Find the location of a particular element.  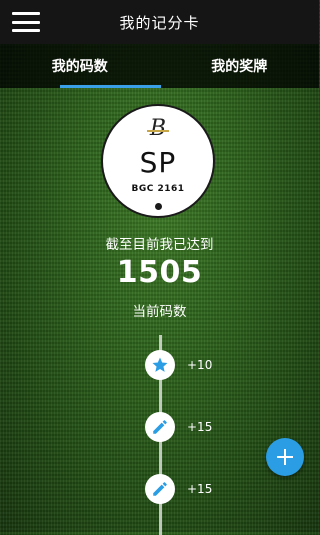

profile-badge: B SP BGC 2161 is located at coordinates (158, 161).